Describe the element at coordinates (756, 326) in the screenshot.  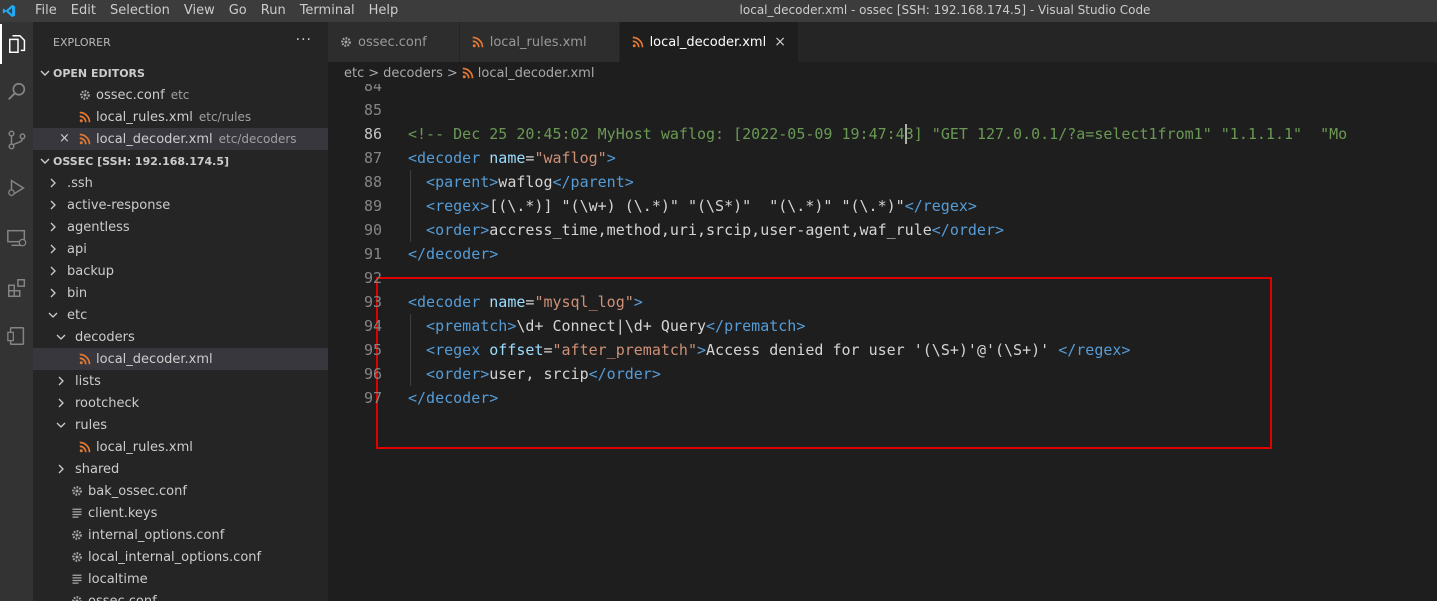
I see `code-token: </prematch>` at that location.